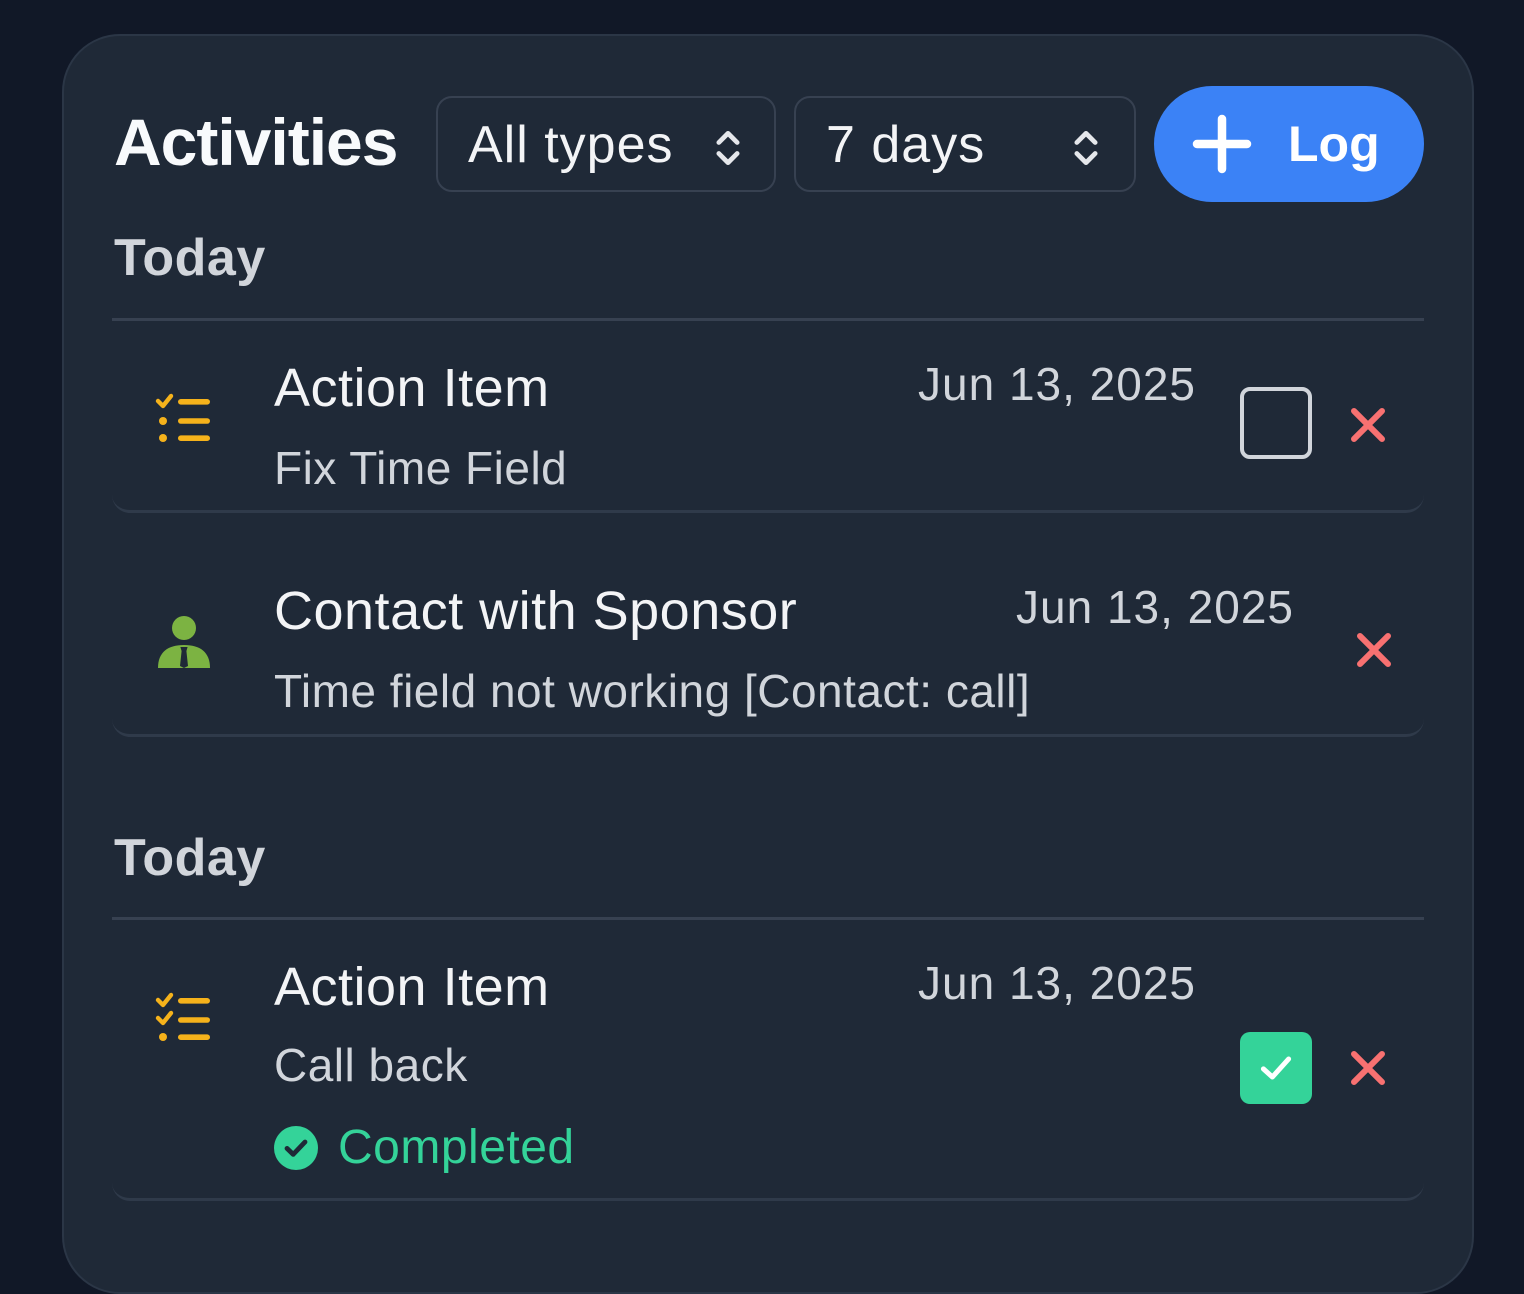 This screenshot has height=1294, width=1524. What do you see at coordinates (768, 417) in the screenshot?
I see `activity-item: Action Item Jun 13, 2025 Fix Time Field` at bounding box center [768, 417].